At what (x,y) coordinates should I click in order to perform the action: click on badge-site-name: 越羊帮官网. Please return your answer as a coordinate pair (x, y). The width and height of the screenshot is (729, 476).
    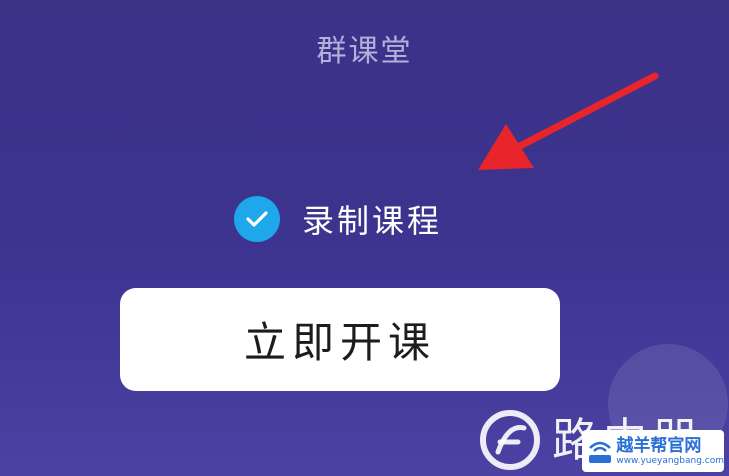
    Looking at the image, I should click on (659, 445).